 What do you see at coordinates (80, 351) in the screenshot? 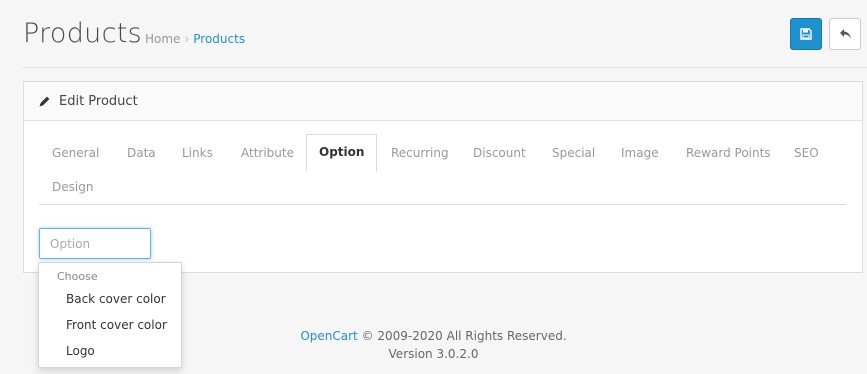
I see `dropdown-item-logo: Logo` at bounding box center [80, 351].